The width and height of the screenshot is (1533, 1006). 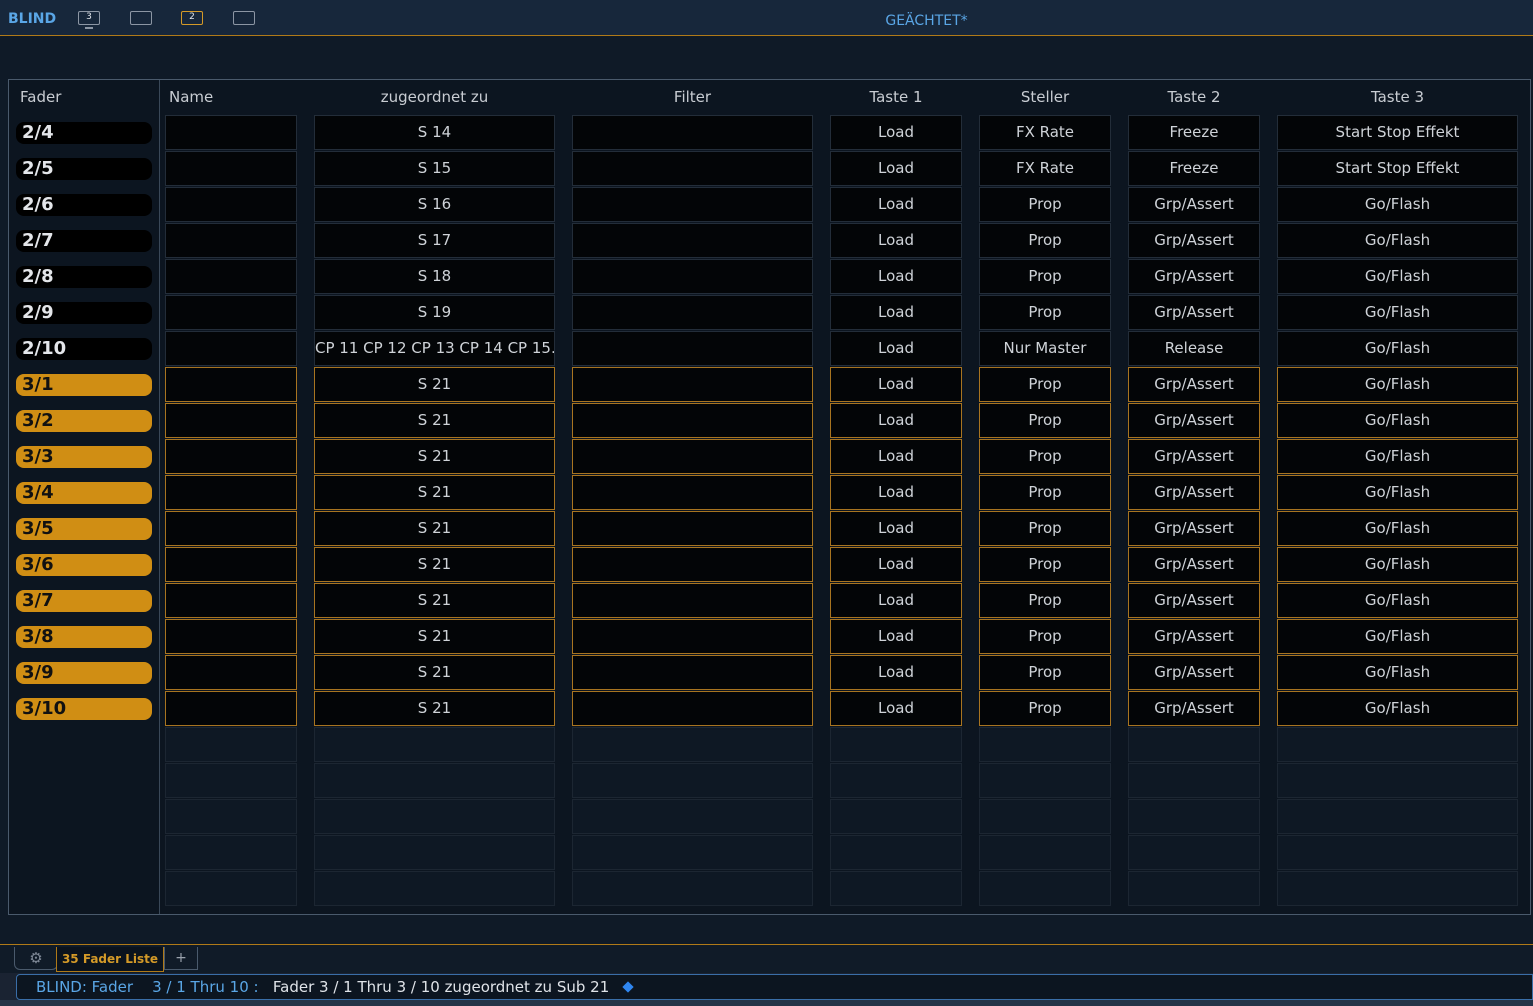 What do you see at coordinates (181, 958) in the screenshot?
I see `add-tab-button: +` at bounding box center [181, 958].